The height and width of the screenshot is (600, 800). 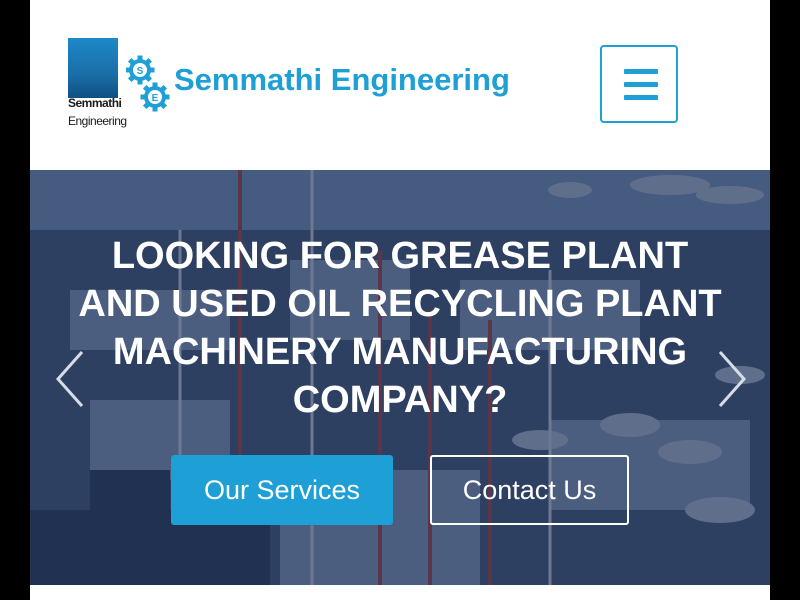 What do you see at coordinates (529, 490) in the screenshot?
I see `contact-us-button: Contact Us` at bounding box center [529, 490].